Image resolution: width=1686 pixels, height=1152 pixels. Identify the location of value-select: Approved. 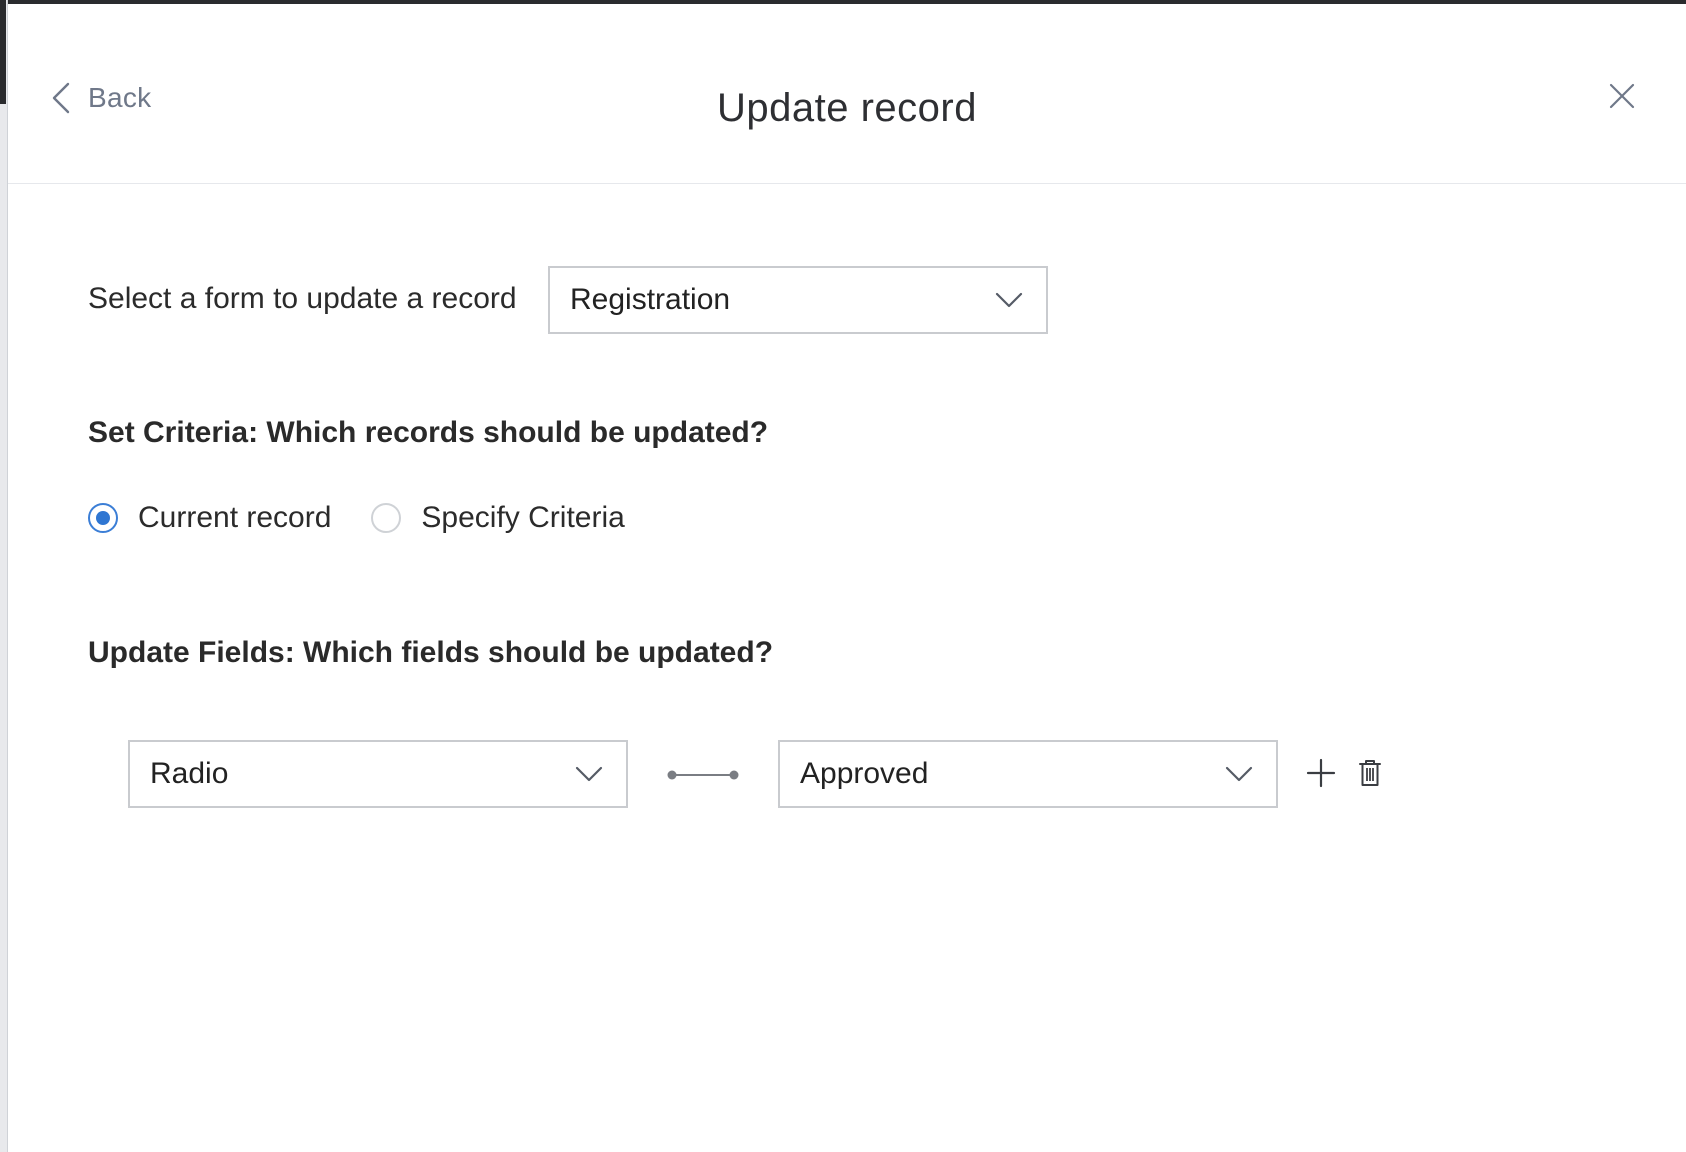
(1028, 774).